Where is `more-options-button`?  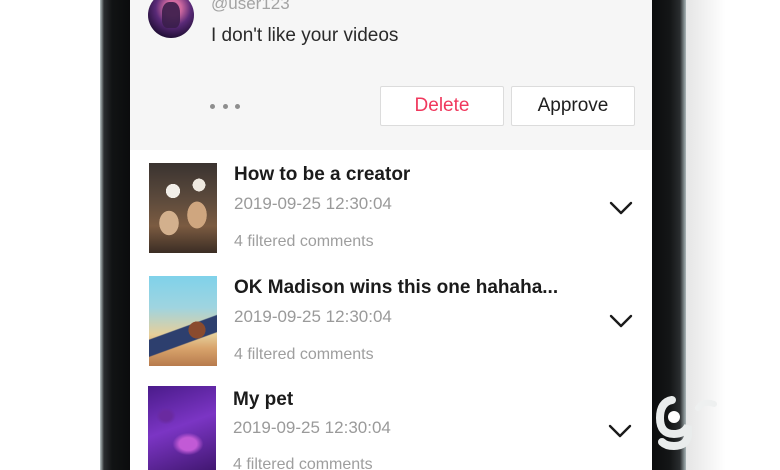 more-options-button is located at coordinates (225, 106).